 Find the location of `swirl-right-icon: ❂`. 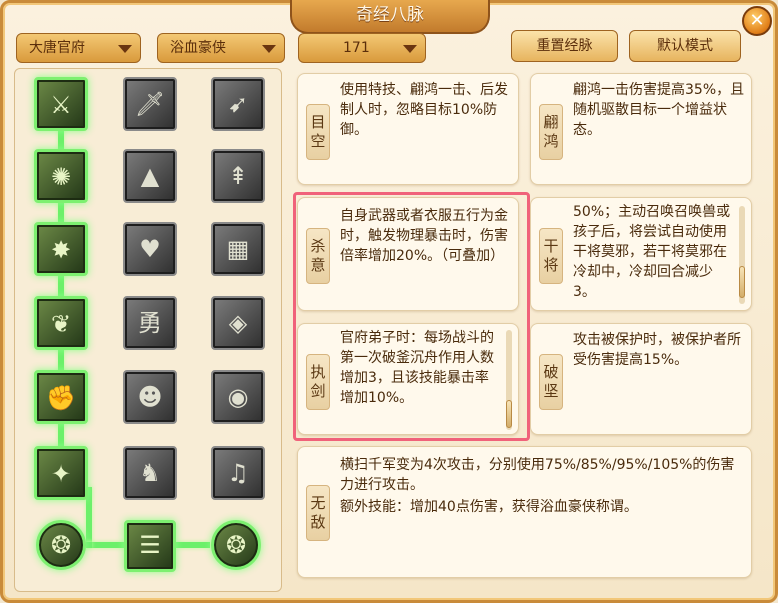

swirl-right-icon: ❂ is located at coordinates (236, 545).